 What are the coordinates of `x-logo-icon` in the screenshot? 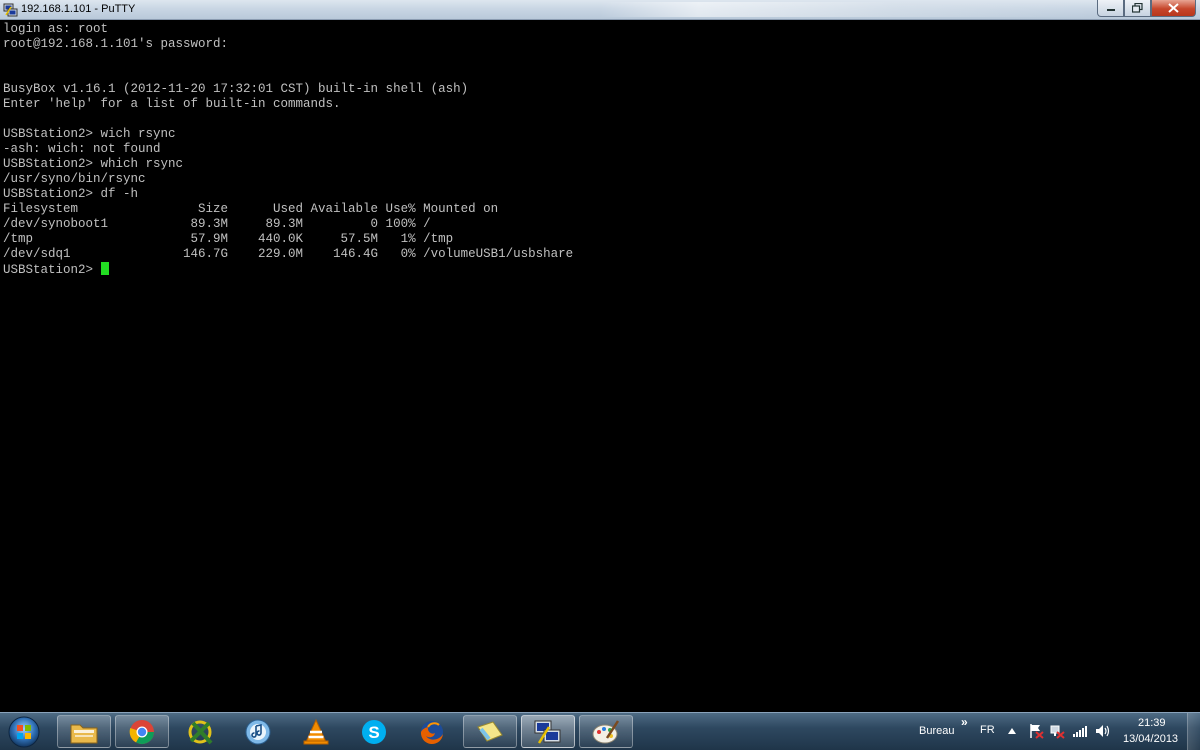 It's located at (200, 732).